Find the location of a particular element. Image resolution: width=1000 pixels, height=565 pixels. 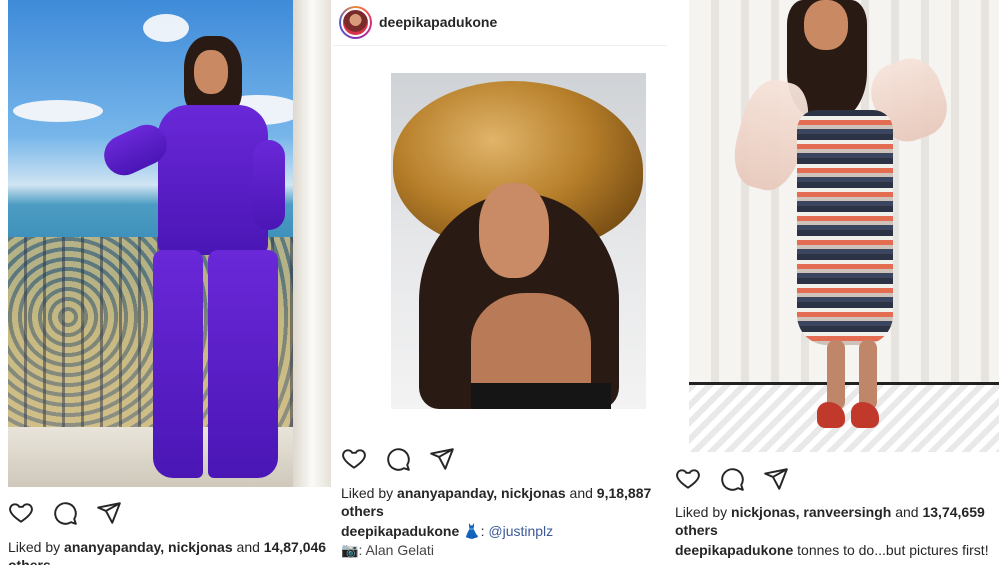

likes-count: 13,74,659 is located at coordinates (953, 512).